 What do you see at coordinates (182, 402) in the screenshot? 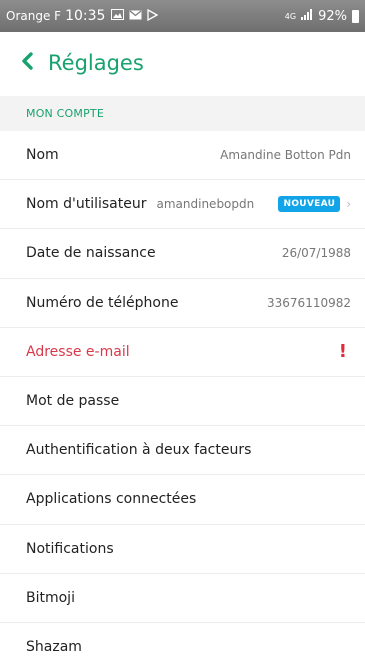
I see `row-password: Mot de passe` at bounding box center [182, 402].